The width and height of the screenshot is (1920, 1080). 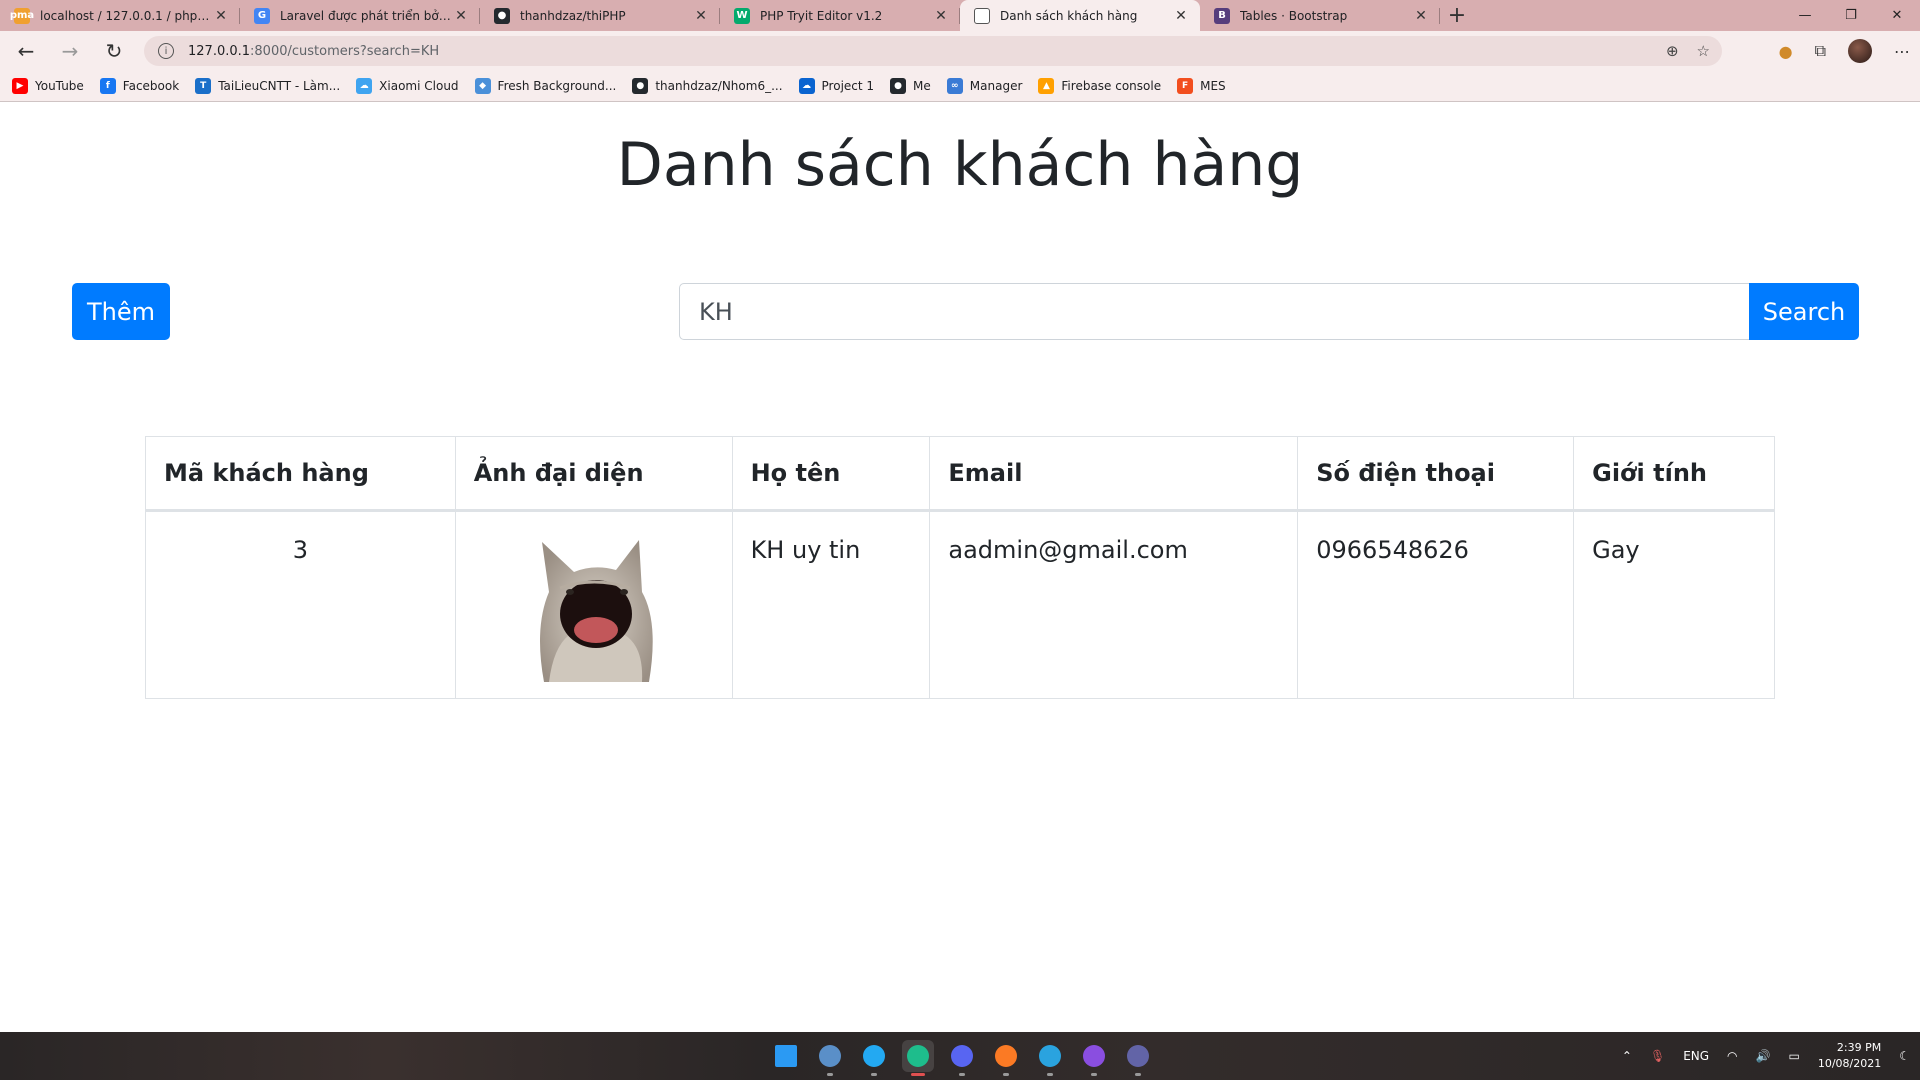 What do you see at coordinates (20, 86) in the screenshot?
I see `youtube-icon: ▶` at bounding box center [20, 86].